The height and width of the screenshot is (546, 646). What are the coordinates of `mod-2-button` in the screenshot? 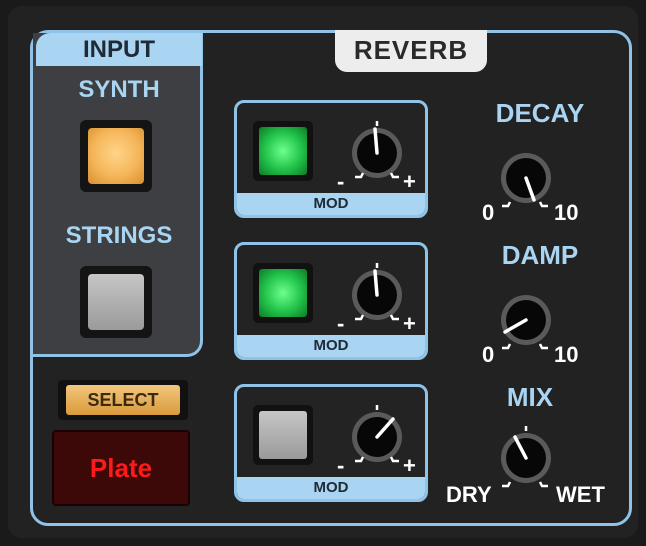 It's located at (283, 293).